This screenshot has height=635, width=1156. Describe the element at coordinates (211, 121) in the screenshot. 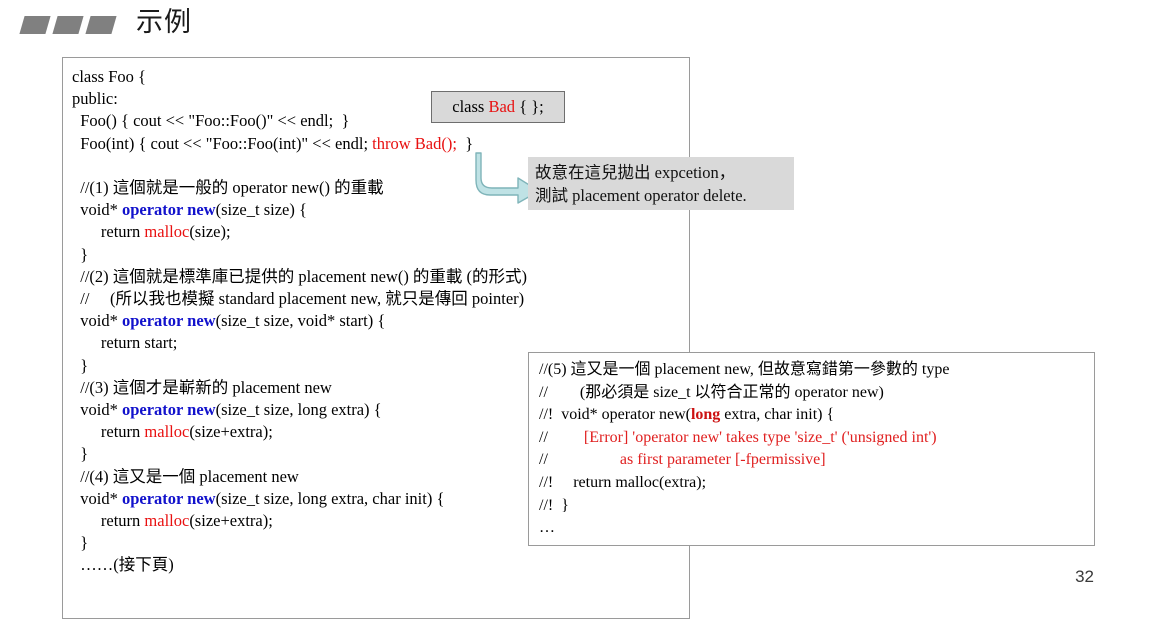

I see `code-line-3: Foo() { cout << "Foo::Foo()" << endl; }` at that location.